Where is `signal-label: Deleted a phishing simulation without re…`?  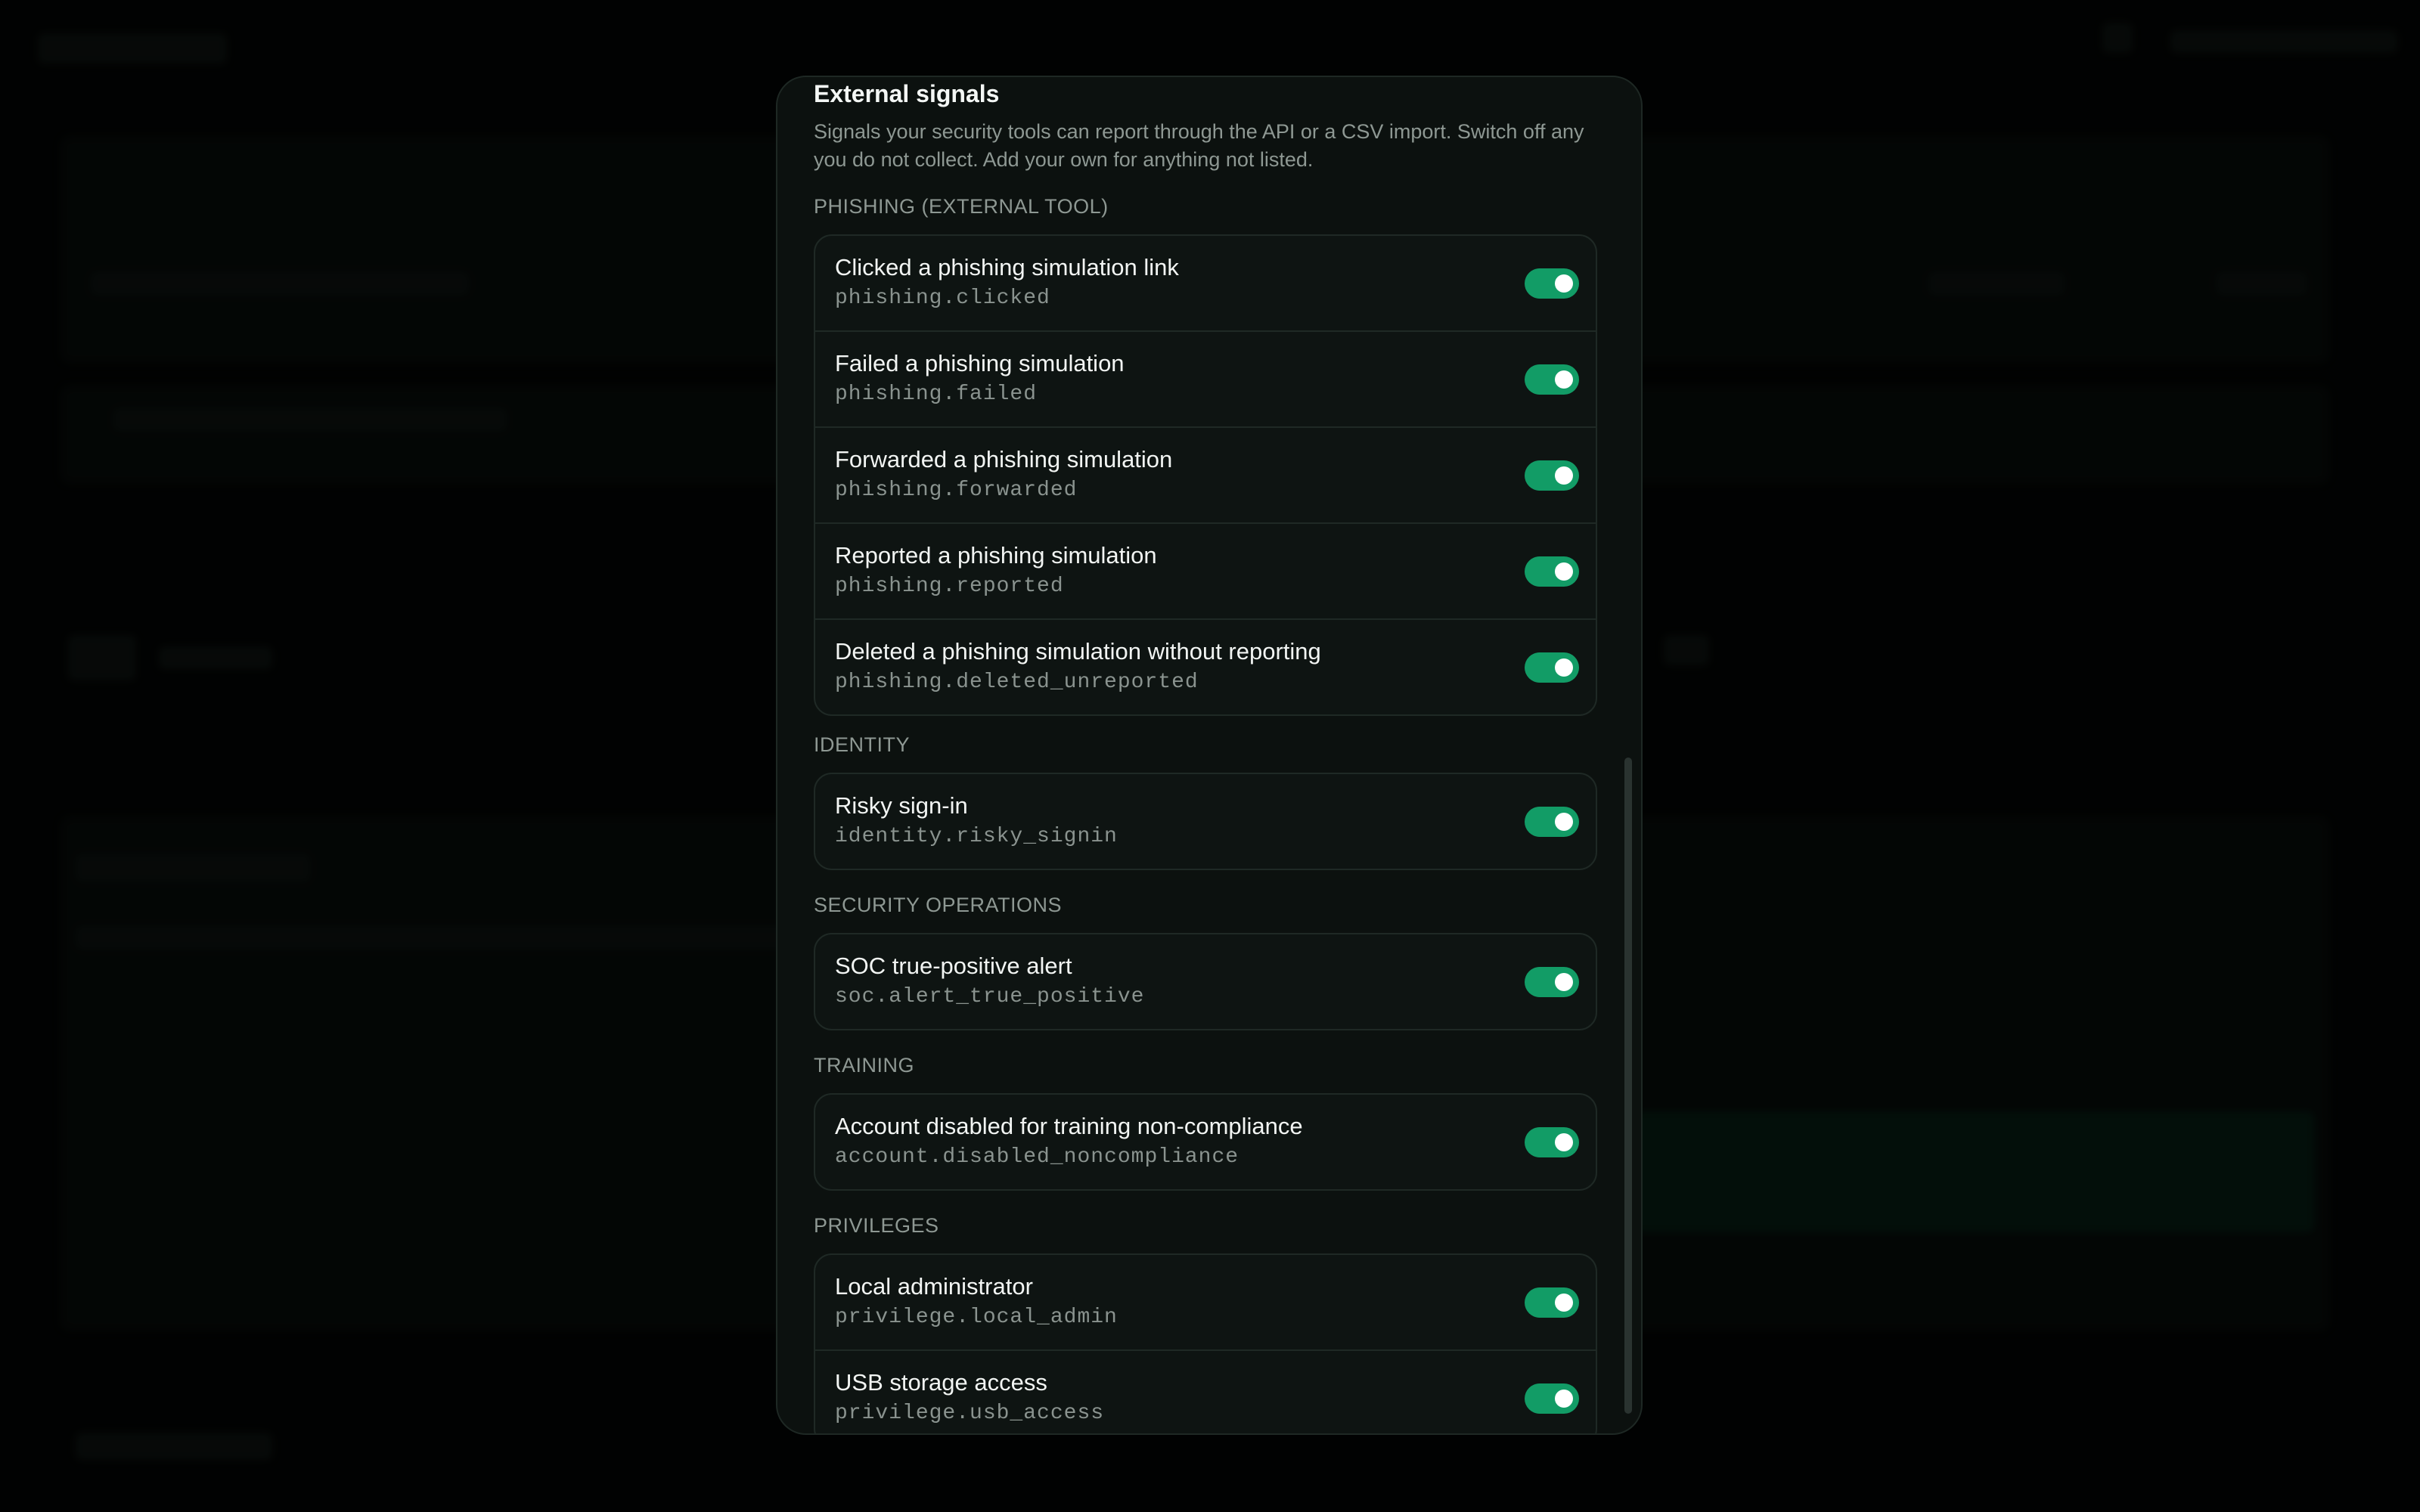 signal-label: Deleted a phishing simulation without re… is located at coordinates (1078, 651).